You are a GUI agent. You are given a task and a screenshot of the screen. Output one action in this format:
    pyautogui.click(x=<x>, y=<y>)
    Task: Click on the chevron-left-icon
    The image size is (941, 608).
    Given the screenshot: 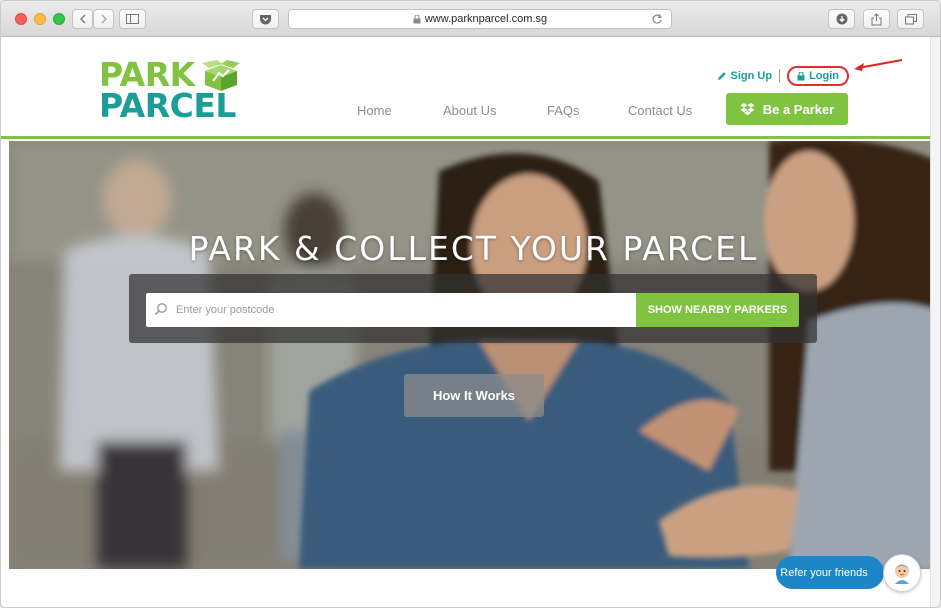 What is the action you would take?
    pyautogui.click(x=82, y=19)
    